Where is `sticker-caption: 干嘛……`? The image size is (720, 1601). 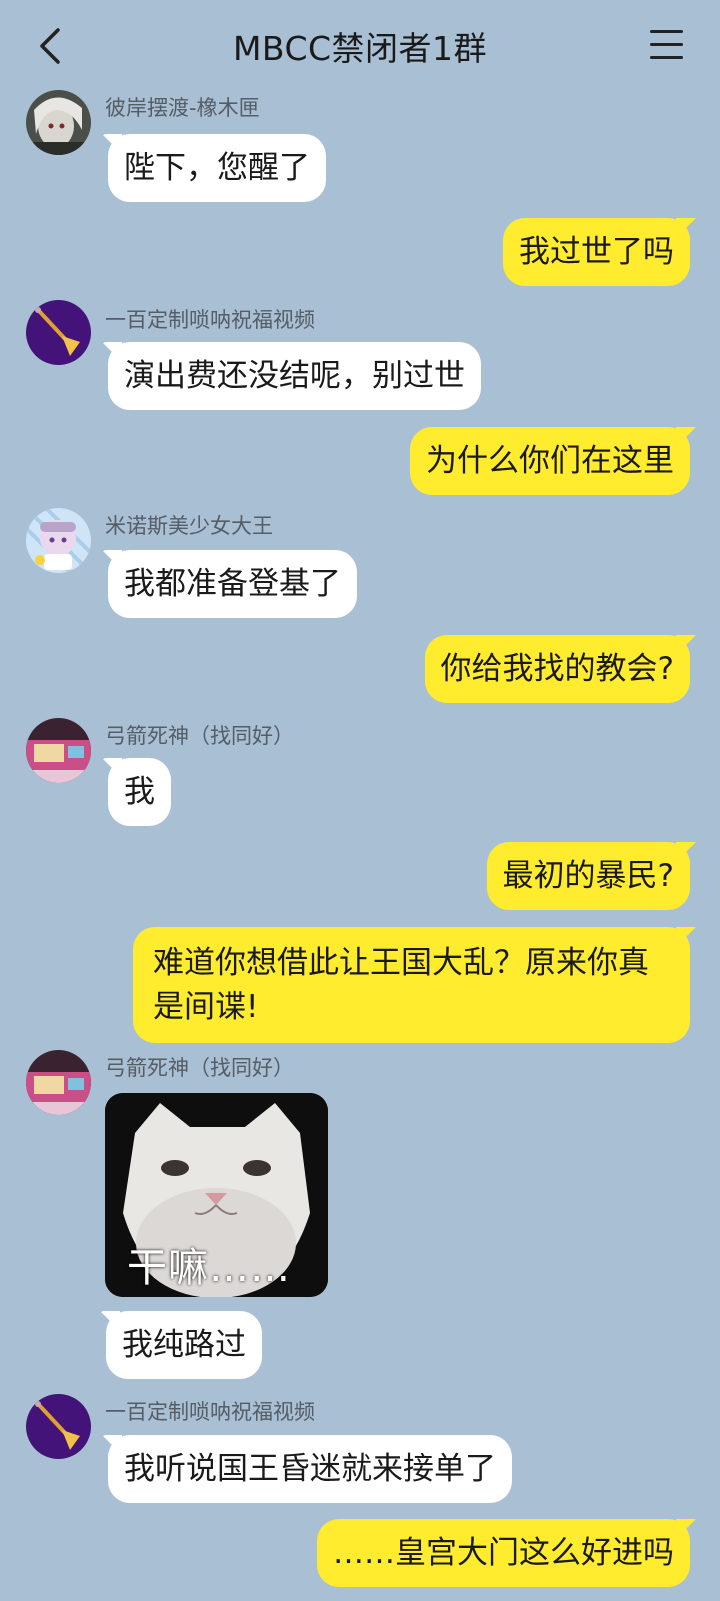 sticker-caption: 干嘛…… is located at coordinates (209, 1268).